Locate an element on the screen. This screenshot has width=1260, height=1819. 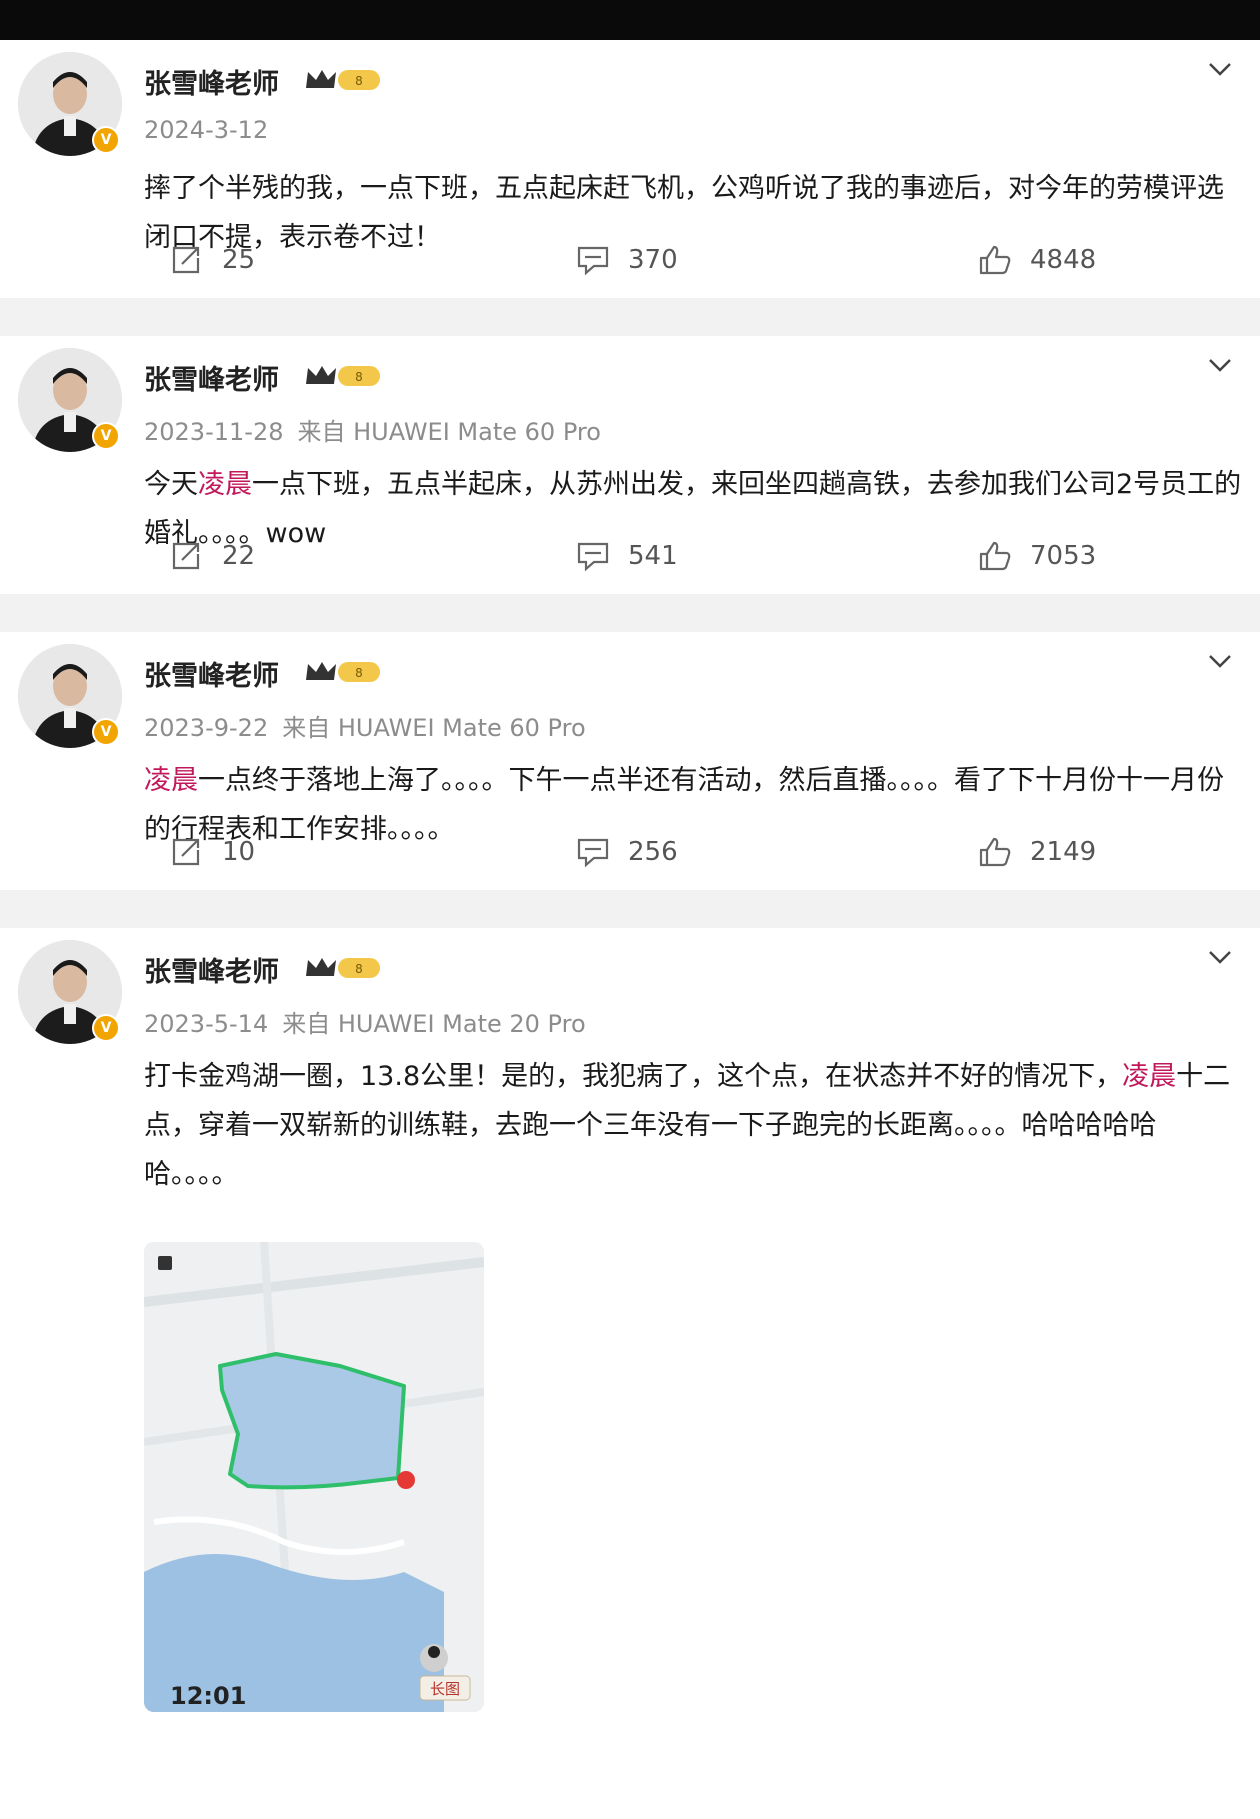
post-date: 2023-11-28 is located at coordinates (214, 432).